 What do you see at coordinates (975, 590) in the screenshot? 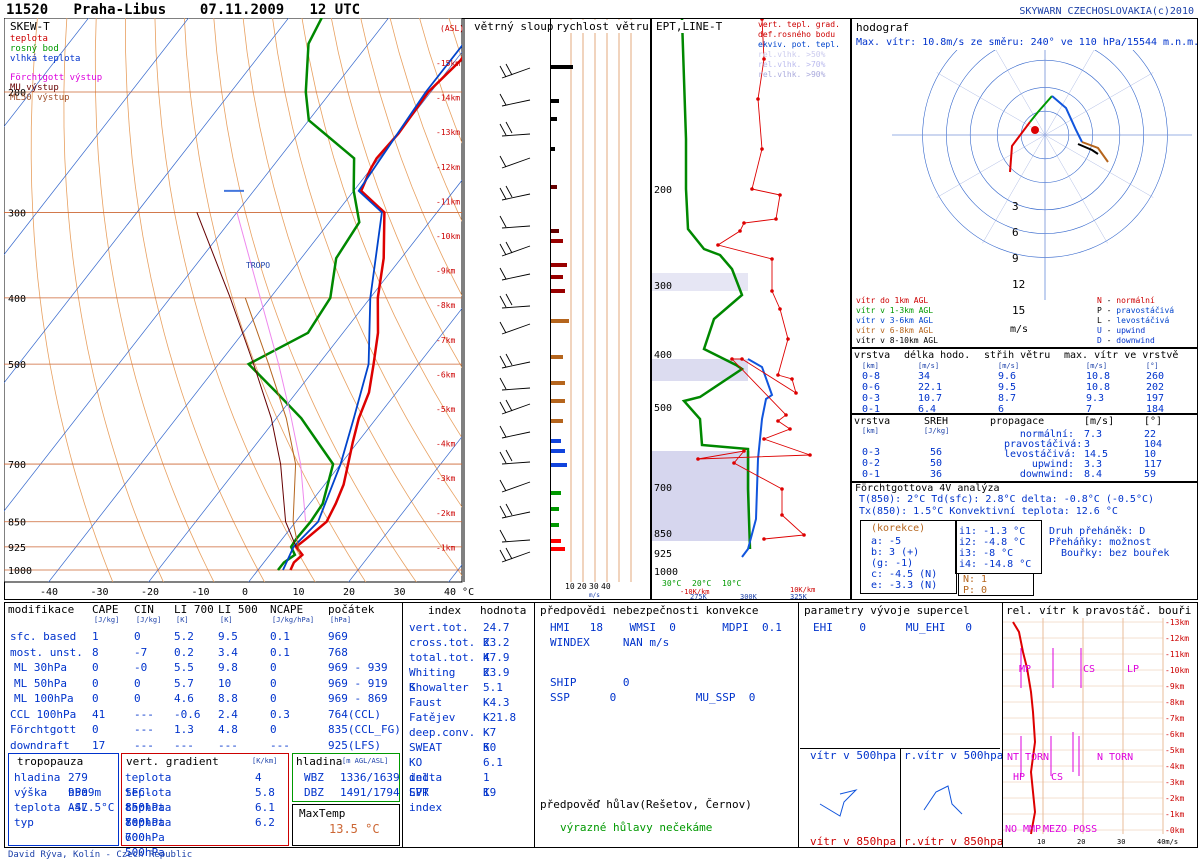
I see `fg-p: P: 0` at bounding box center [975, 590].